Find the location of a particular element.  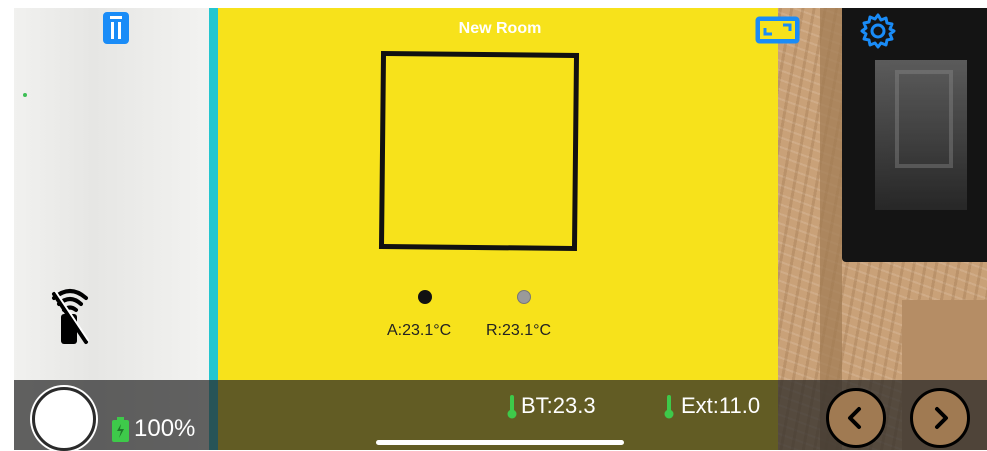

battery-icon is located at coordinates (120, 429).